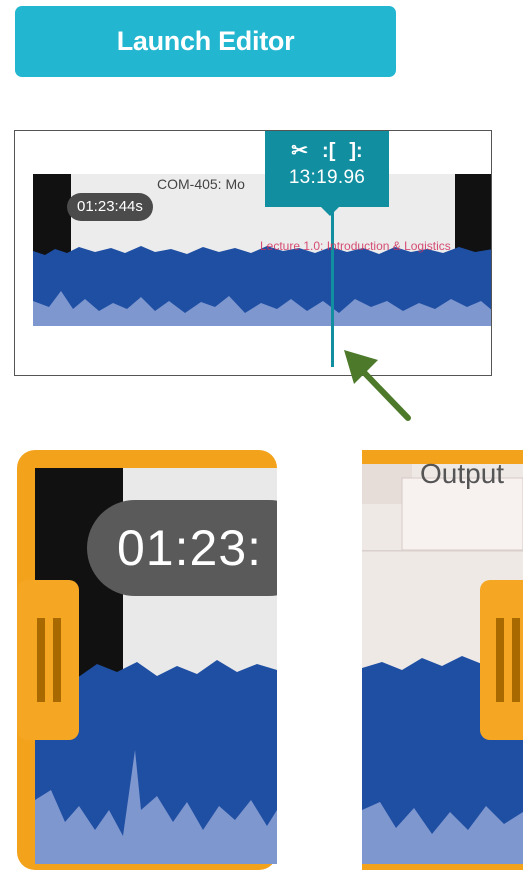 The height and width of the screenshot is (870, 523). Describe the element at coordinates (182, 548) in the screenshot. I see `zoom-start-time: 01:23:` at that location.